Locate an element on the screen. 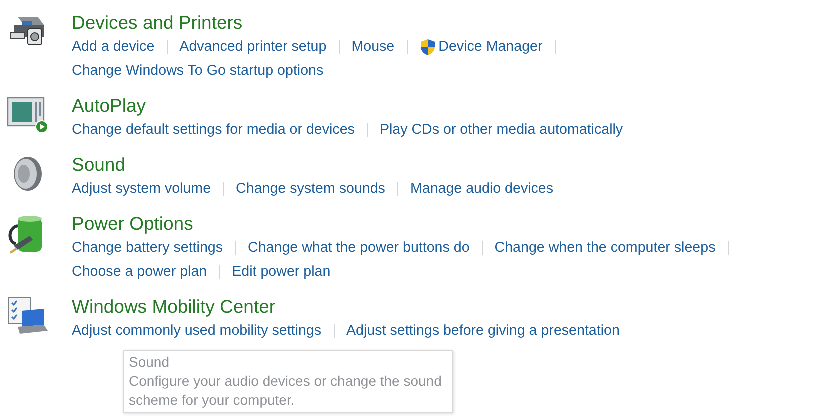  task-link: Change default settings for media or devices is located at coordinates (213, 130).